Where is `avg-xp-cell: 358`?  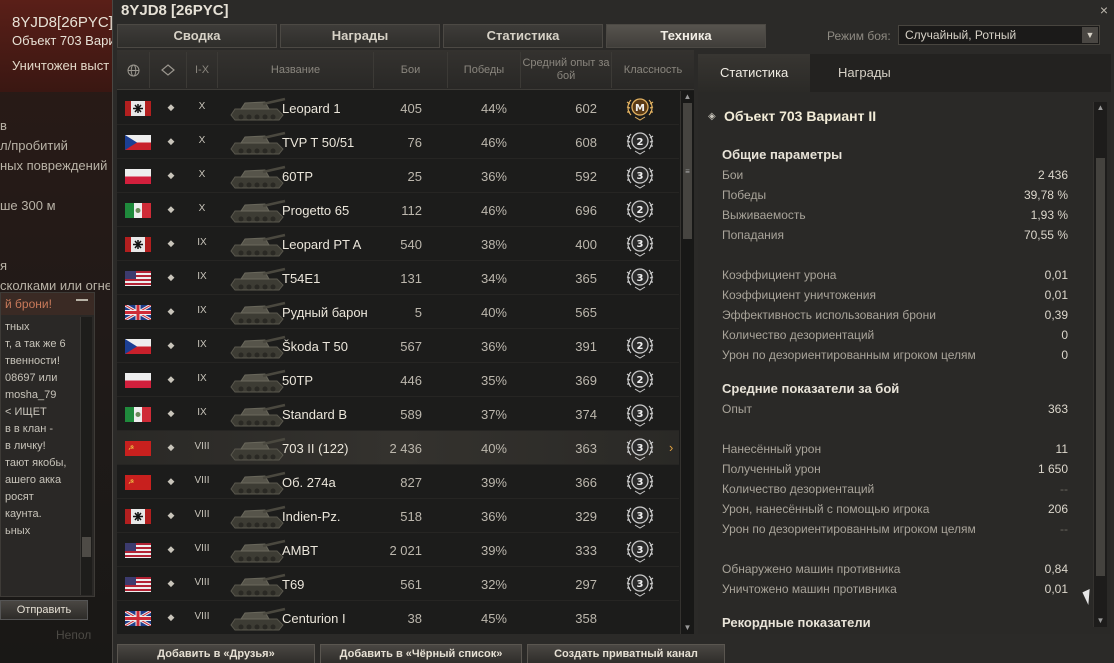 avg-xp-cell: 358 is located at coordinates (586, 618).